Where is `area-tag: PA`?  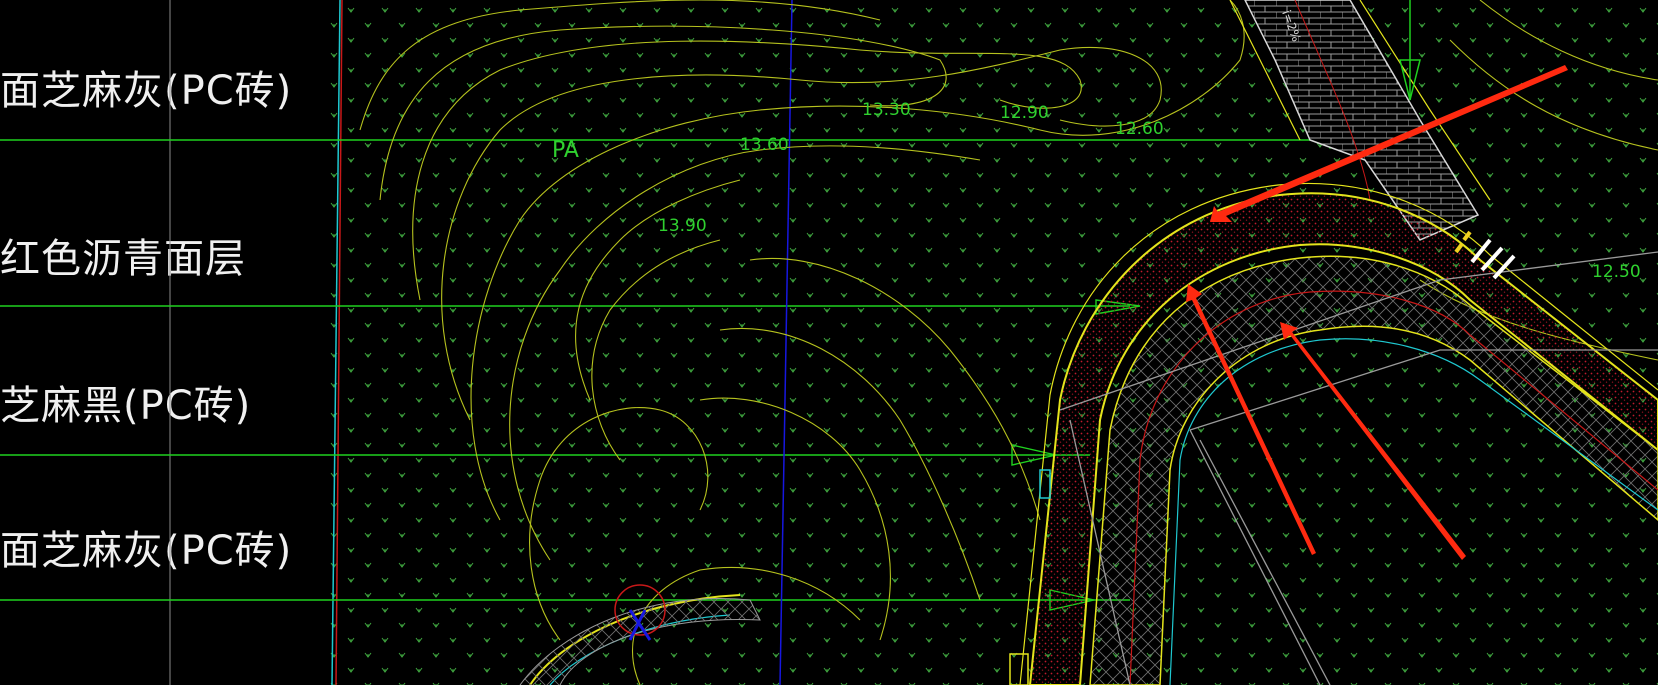
area-tag: PA is located at coordinates (565, 150).